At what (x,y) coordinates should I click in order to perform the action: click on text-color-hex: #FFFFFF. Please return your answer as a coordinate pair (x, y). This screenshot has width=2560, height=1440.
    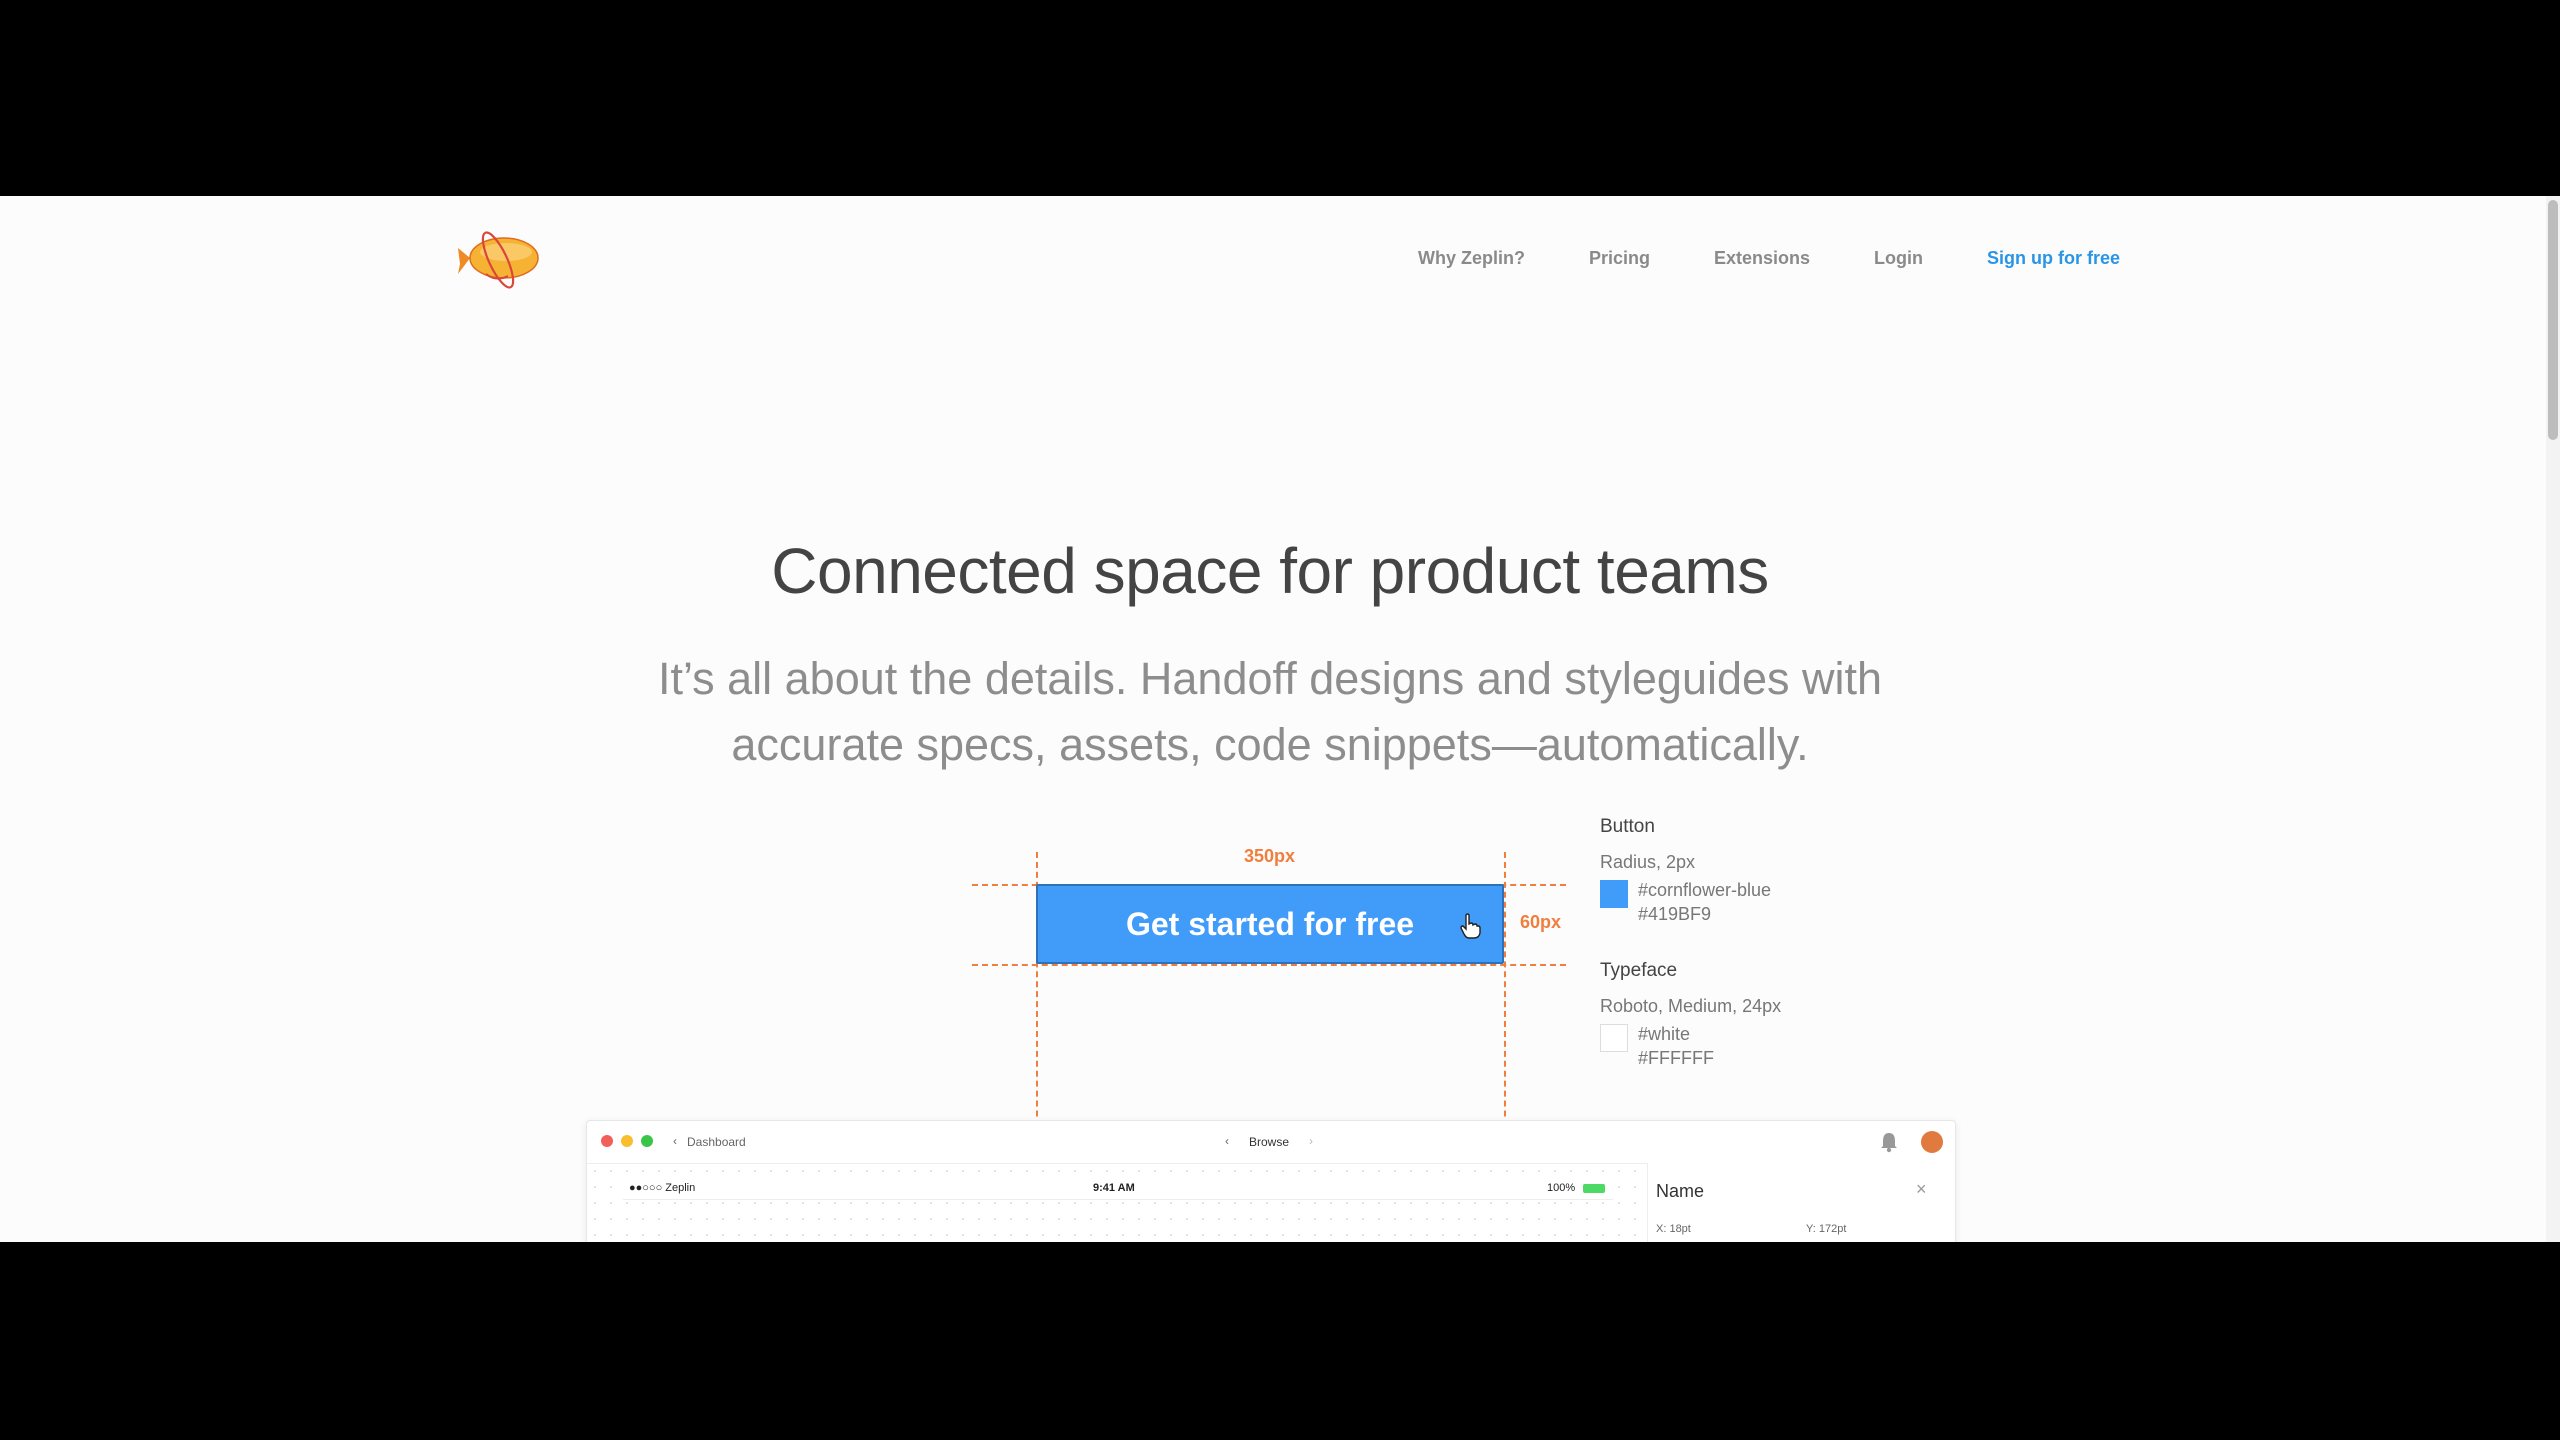
    Looking at the image, I should click on (1676, 1058).